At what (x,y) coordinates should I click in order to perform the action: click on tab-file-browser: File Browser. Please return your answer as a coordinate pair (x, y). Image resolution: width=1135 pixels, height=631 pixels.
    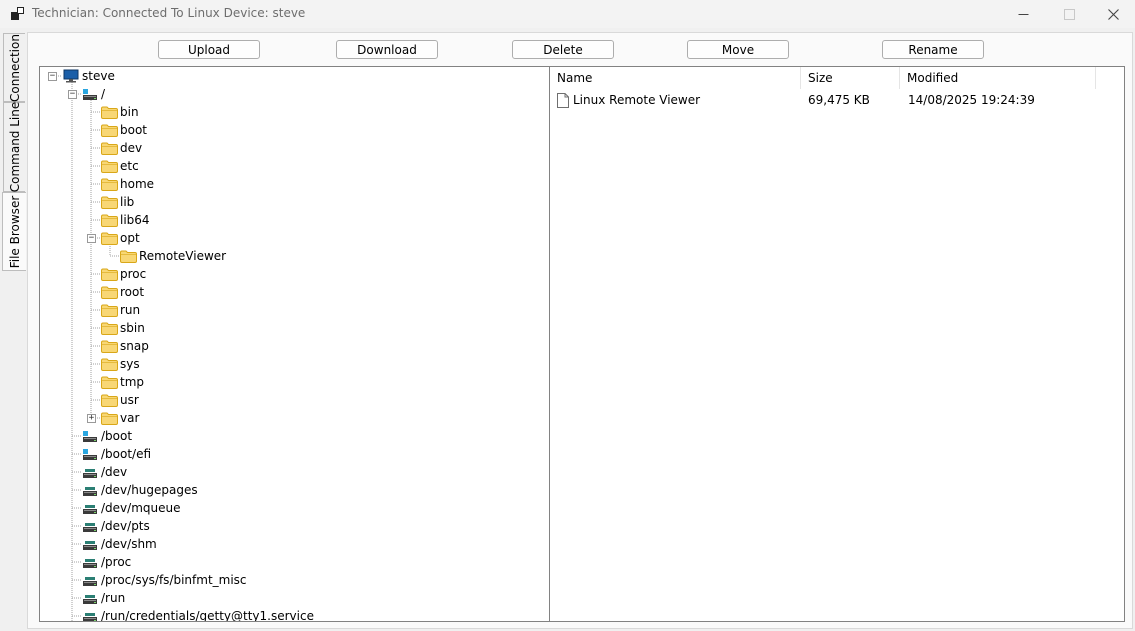
    Looking at the image, I should click on (14, 231).